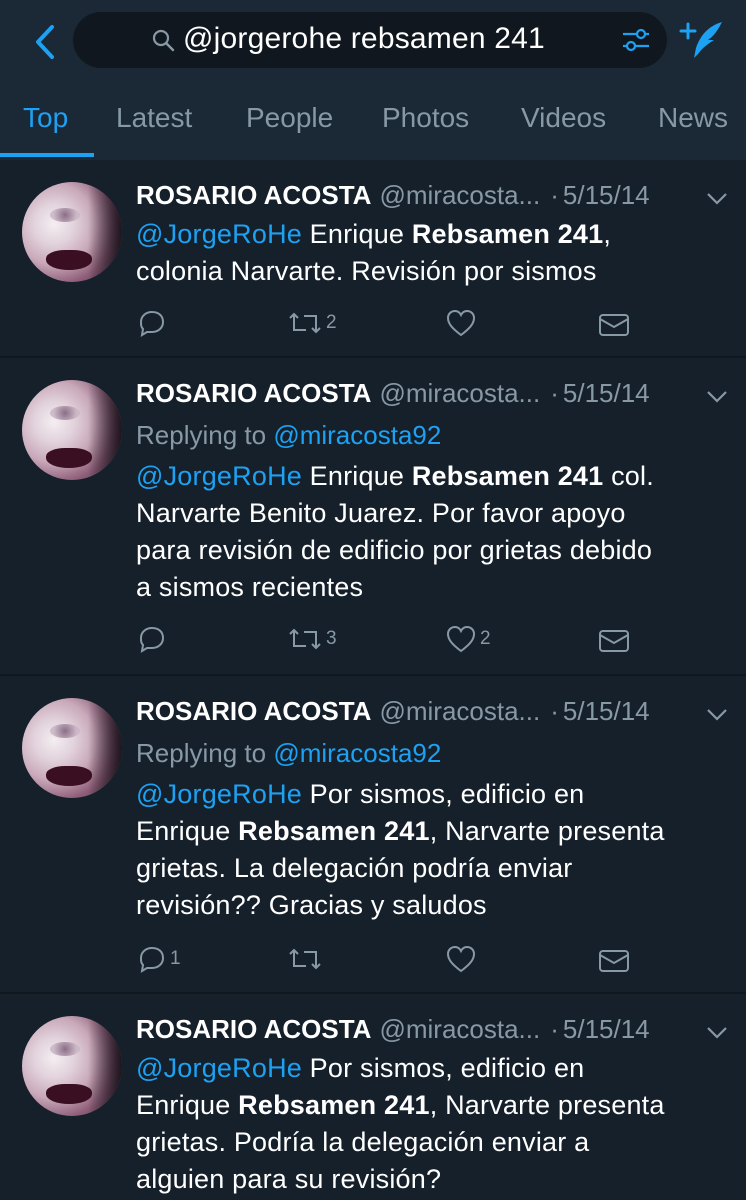 This screenshot has height=1200, width=746. Describe the element at coordinates (702, 42) in the screenshot. I see `compose-tweet-icon` at that location.